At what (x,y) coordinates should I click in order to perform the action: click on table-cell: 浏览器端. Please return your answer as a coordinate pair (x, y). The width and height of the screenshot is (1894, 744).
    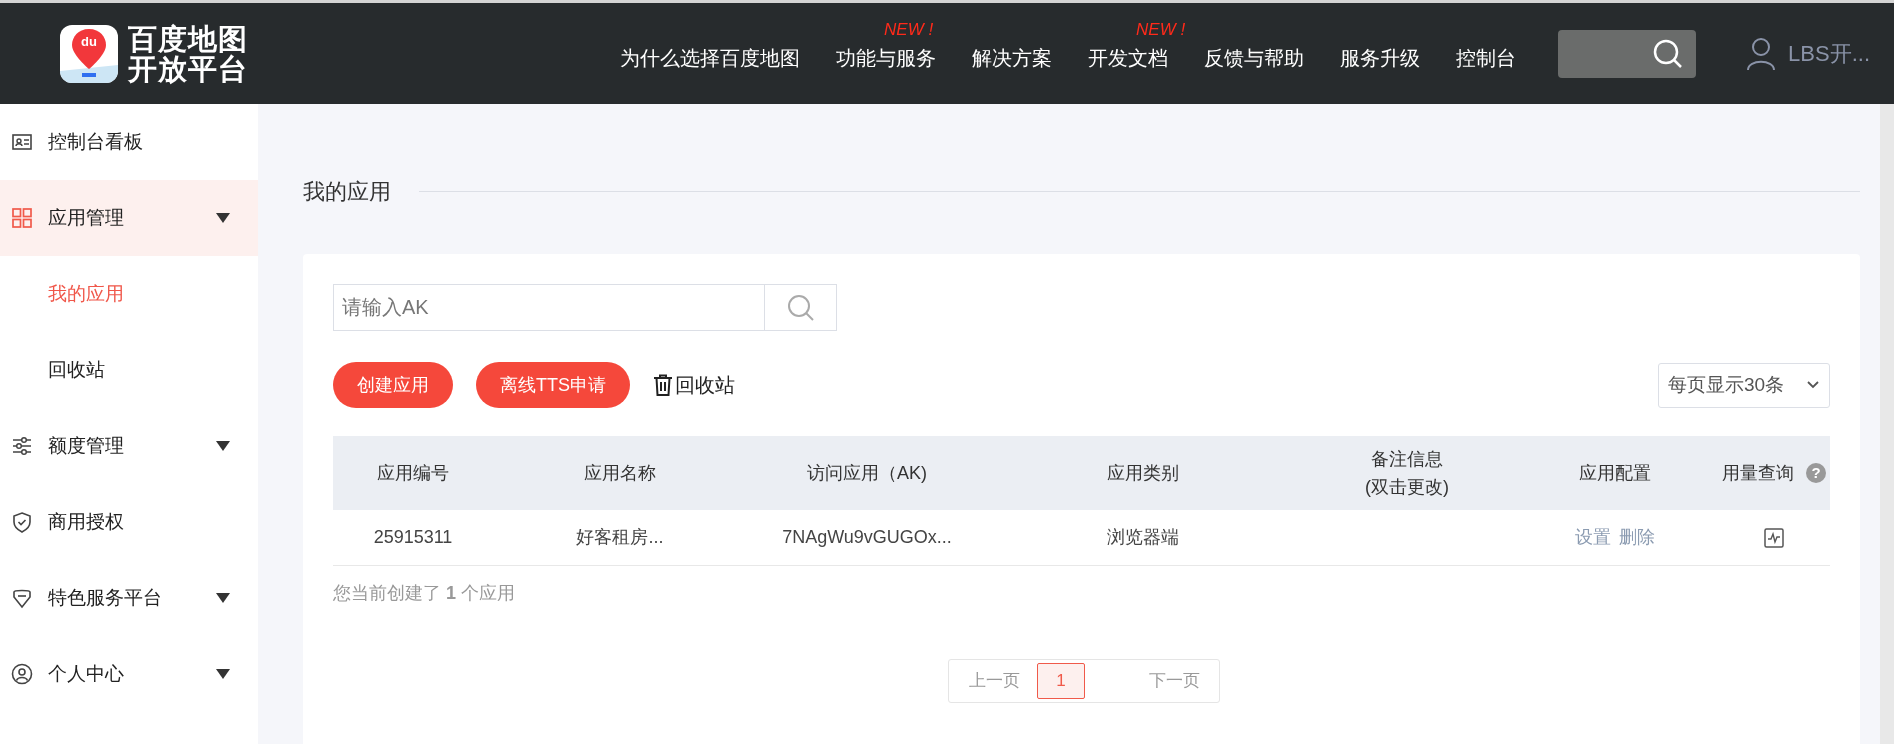
    Looking at the image, I should click on (1143, 537).